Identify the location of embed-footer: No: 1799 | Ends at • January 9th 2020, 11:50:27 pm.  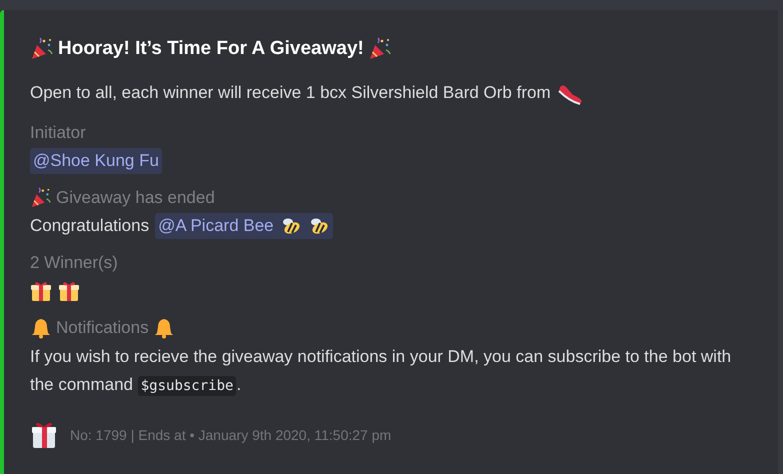
(231, 435).